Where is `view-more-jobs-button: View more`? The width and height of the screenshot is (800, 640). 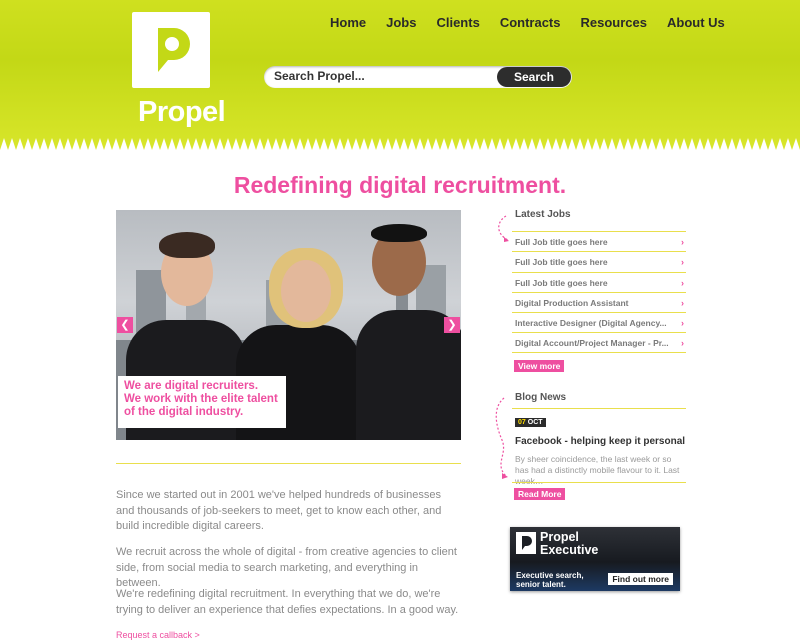
view-more-jobs-button: View more is located at coordinates (539, 366).